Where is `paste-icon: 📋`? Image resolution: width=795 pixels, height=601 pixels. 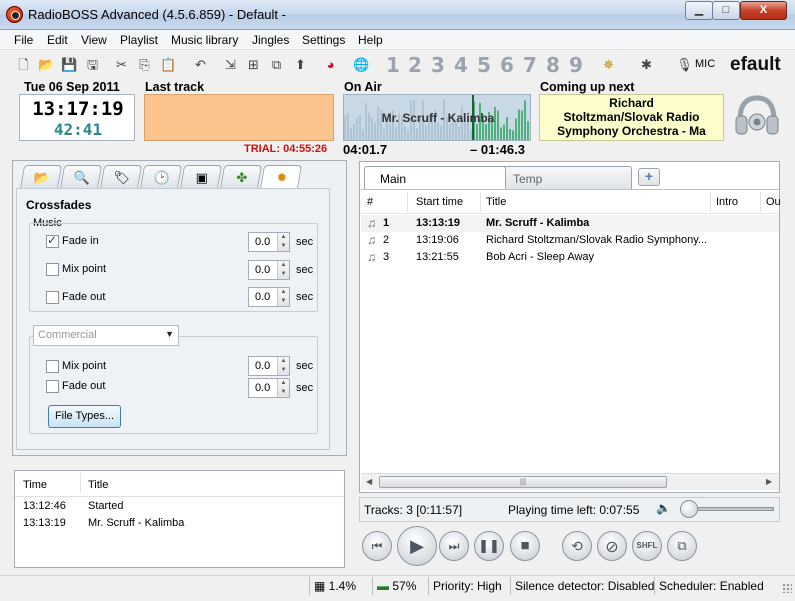
paste-icon: 📋 is located at coordinates (168, 64).